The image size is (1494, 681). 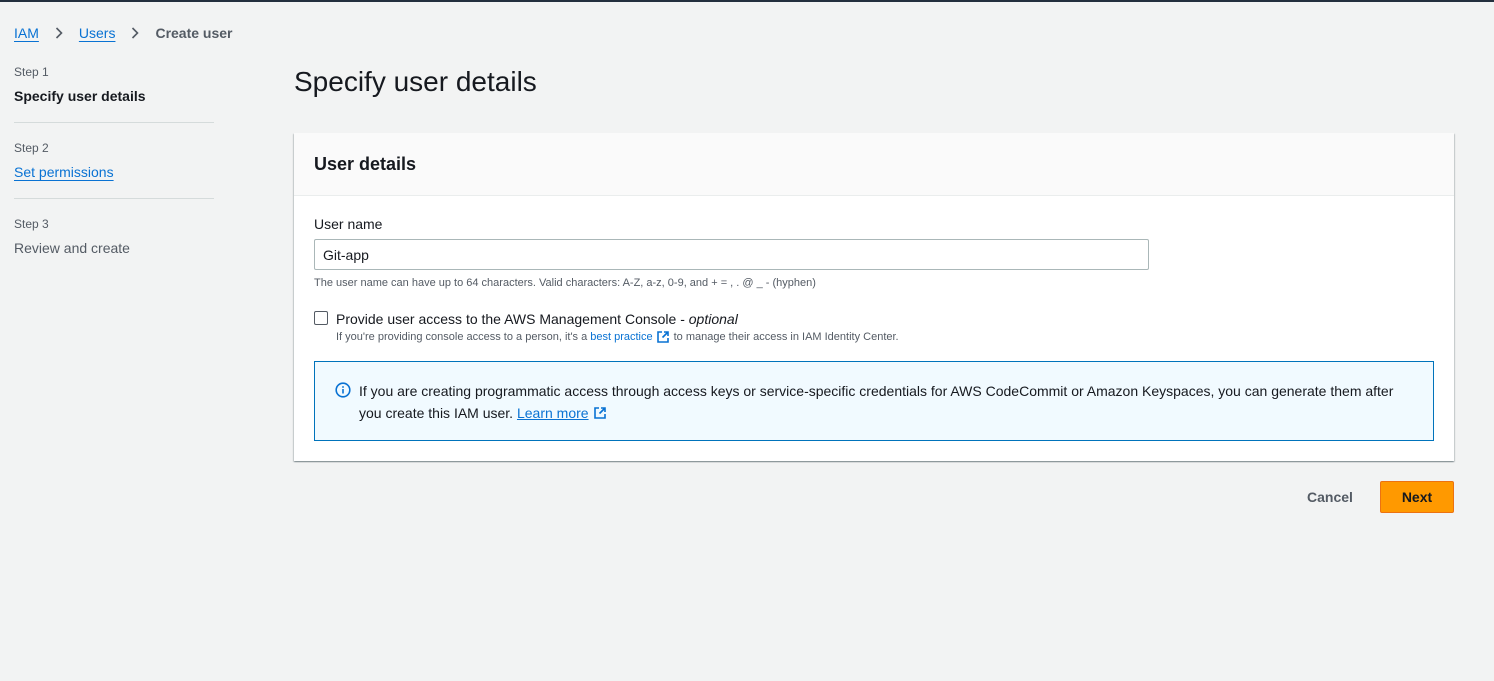 I want to click on step-3: Step 3 Review and create, so click(x=114, y=245).